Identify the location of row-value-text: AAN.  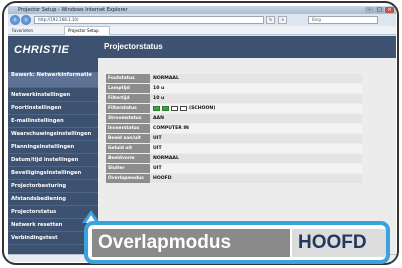
(158, 118).